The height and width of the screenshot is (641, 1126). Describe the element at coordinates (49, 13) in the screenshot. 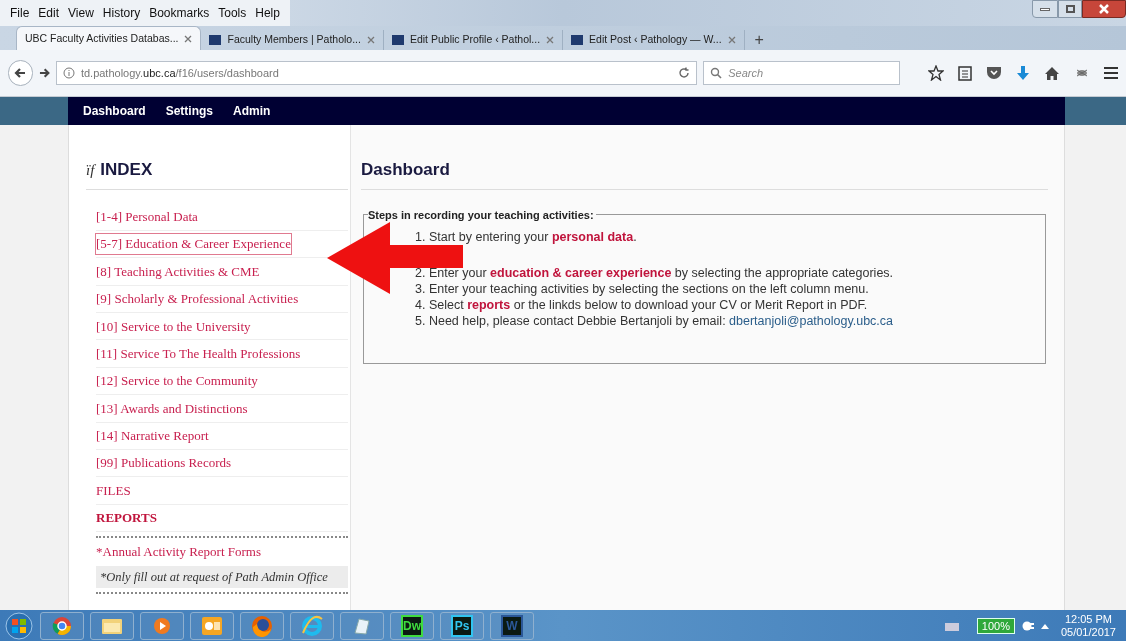

I see `menu-item: Edit` at that location.